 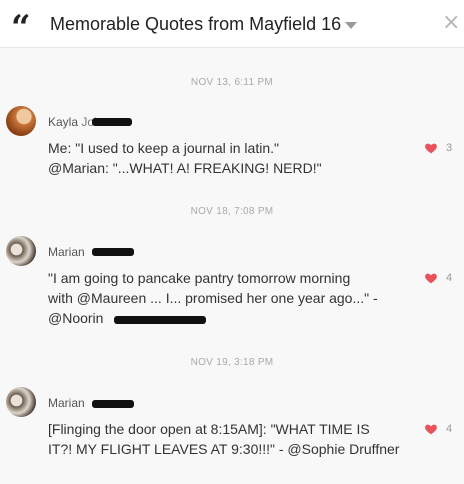 What do you see at coordinates (232, 82) in the screenshot?
I see `date-divider: NOV 13, 6:11 PM` at bounding box center [232, 82].